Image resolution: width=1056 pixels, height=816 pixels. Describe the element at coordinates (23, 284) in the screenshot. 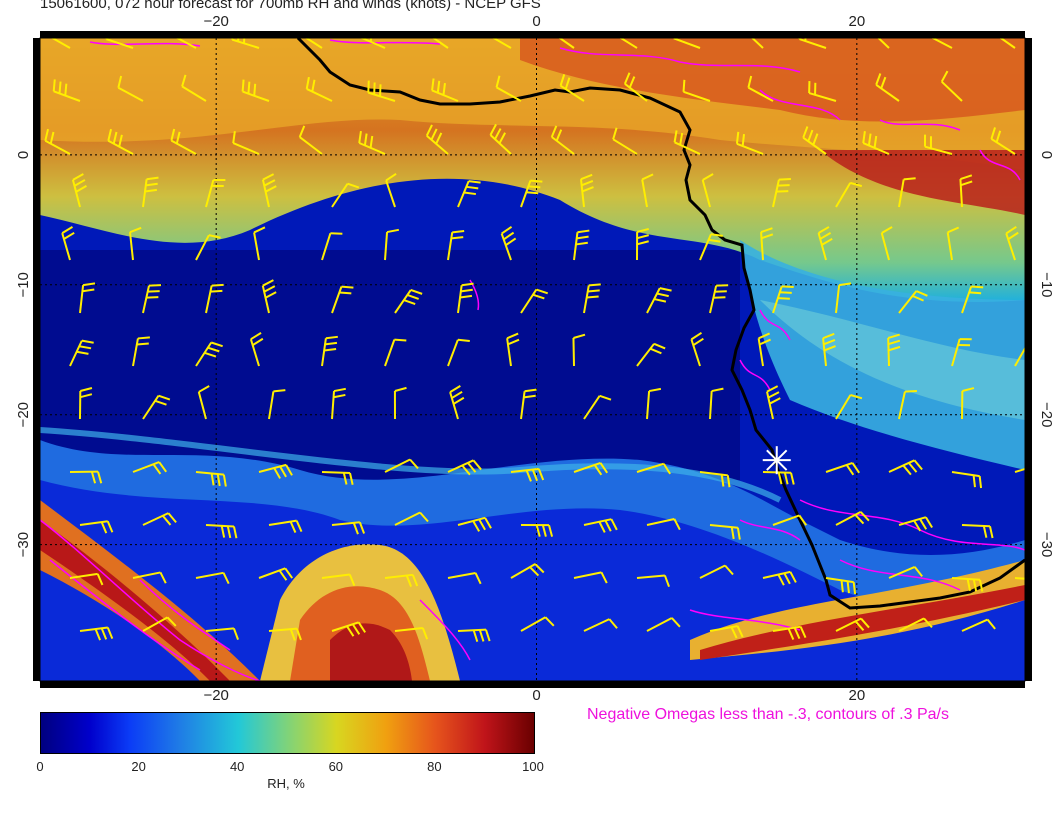

I see `lat-tick-label-left: −10` at that location.